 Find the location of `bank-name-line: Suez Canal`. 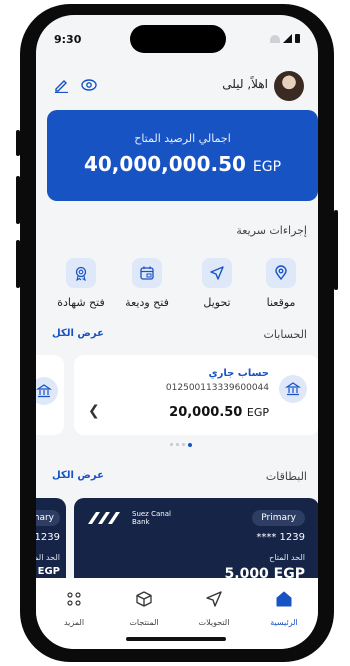

bank-name-line: Suez Canal is located at coordinates (151, 514).